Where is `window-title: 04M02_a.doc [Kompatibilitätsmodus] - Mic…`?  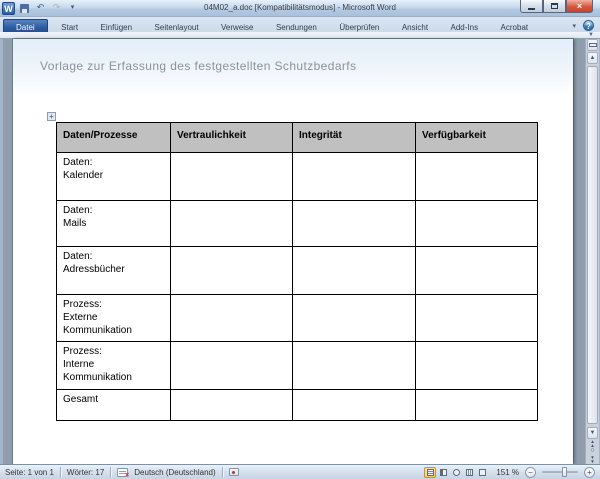 window-title: 04M02_a.doc [Kompatibilitätsmodus] - Mic… is located at coordinates (300, 7).